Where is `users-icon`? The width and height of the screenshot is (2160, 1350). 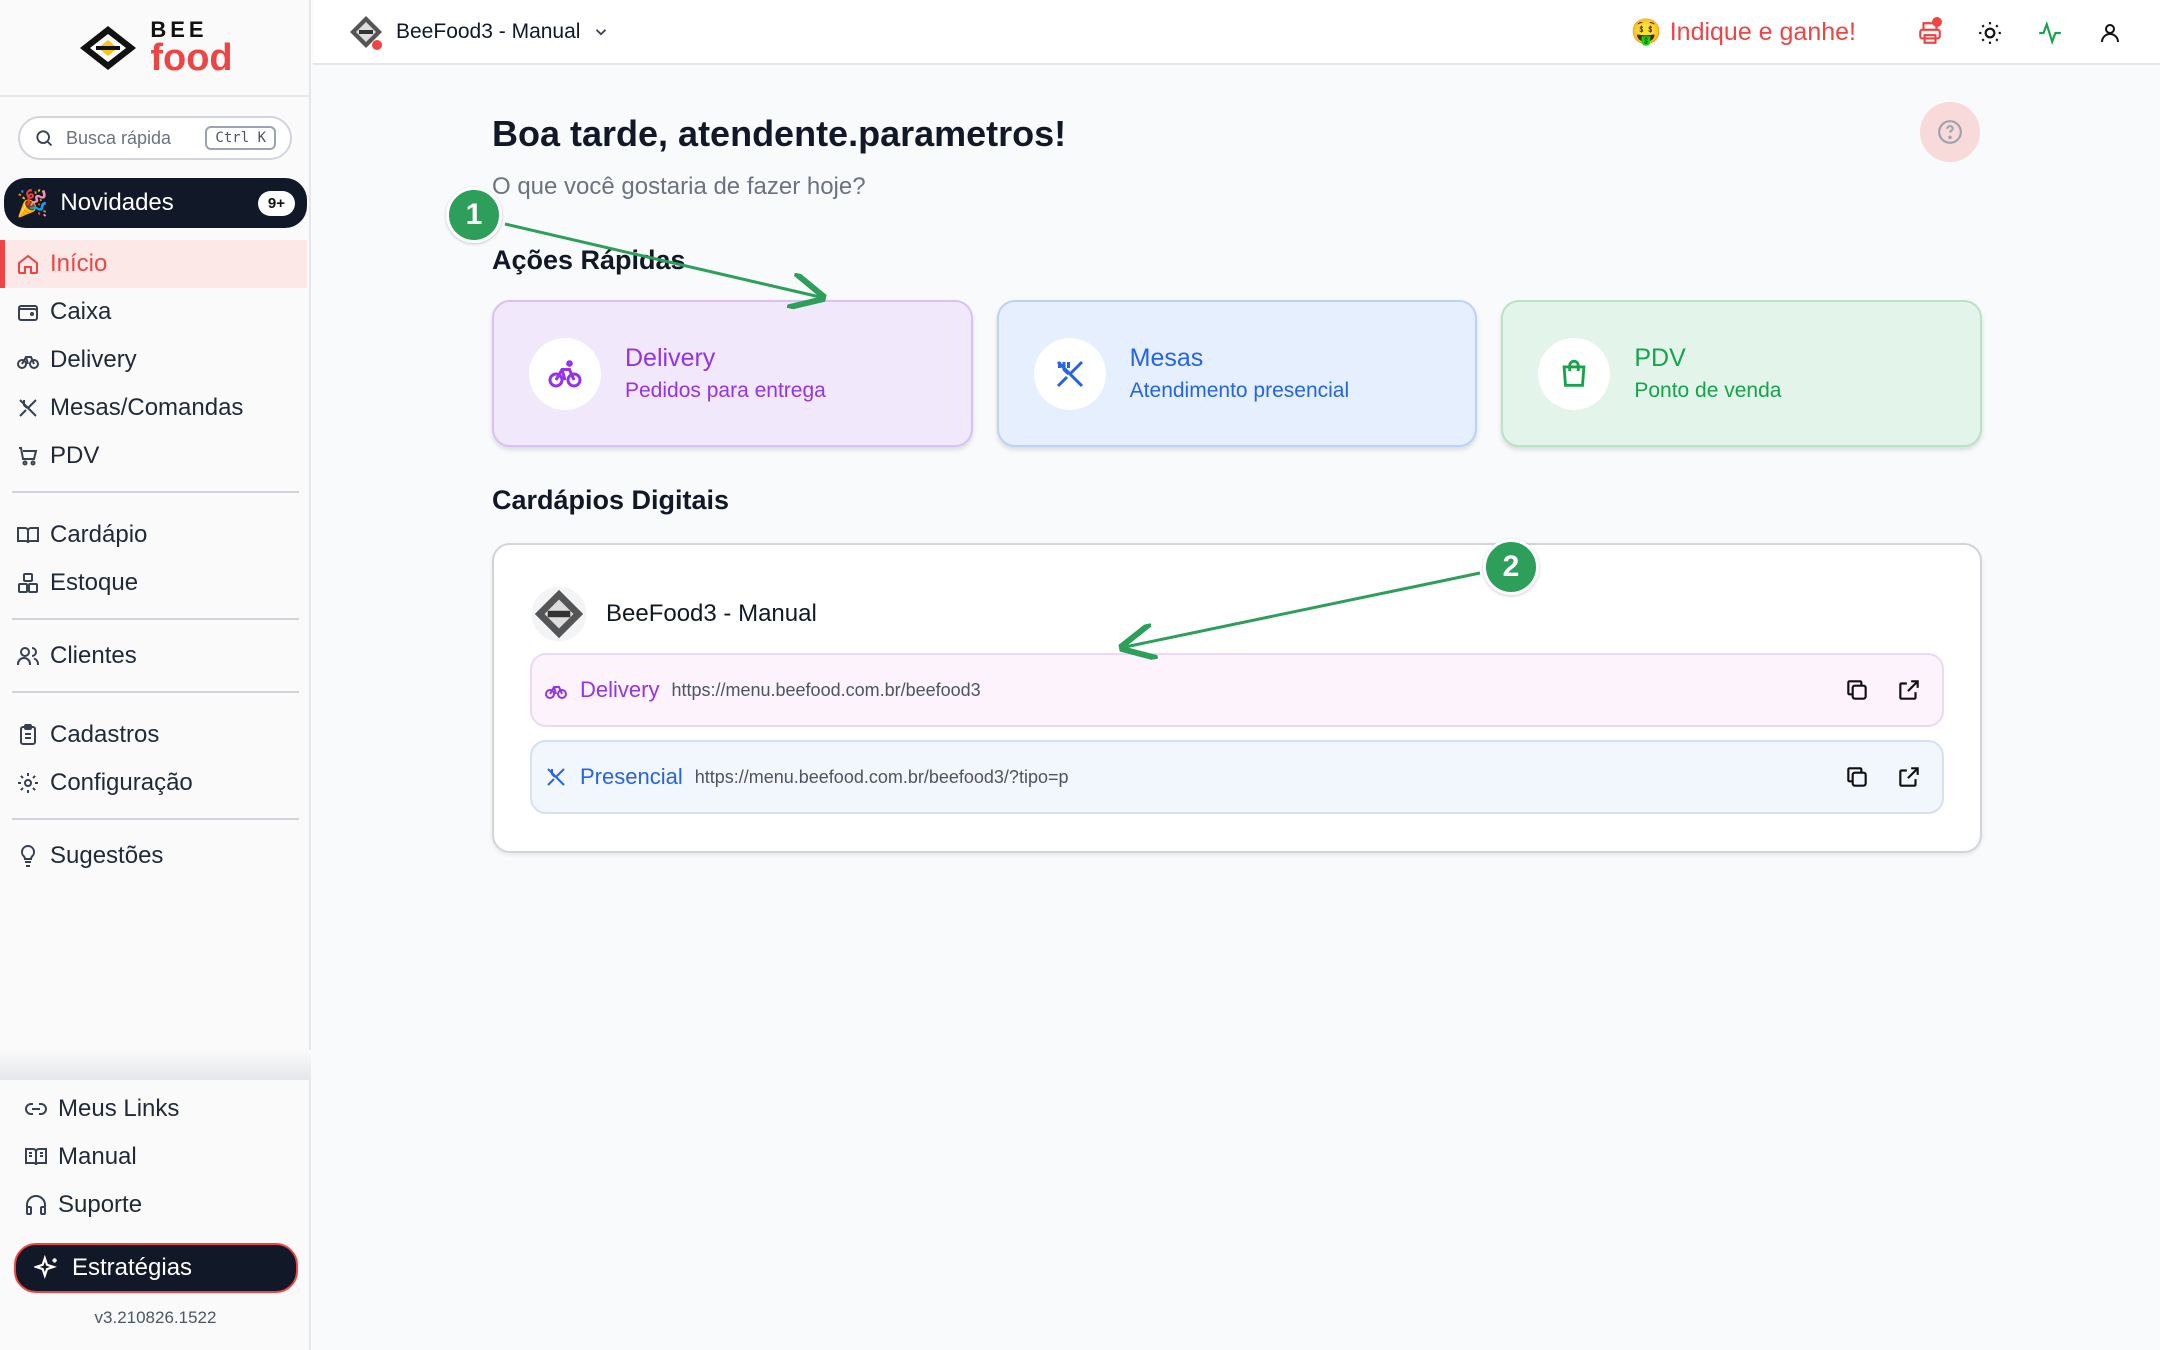 users-icon is located at coordinates (28, 656).